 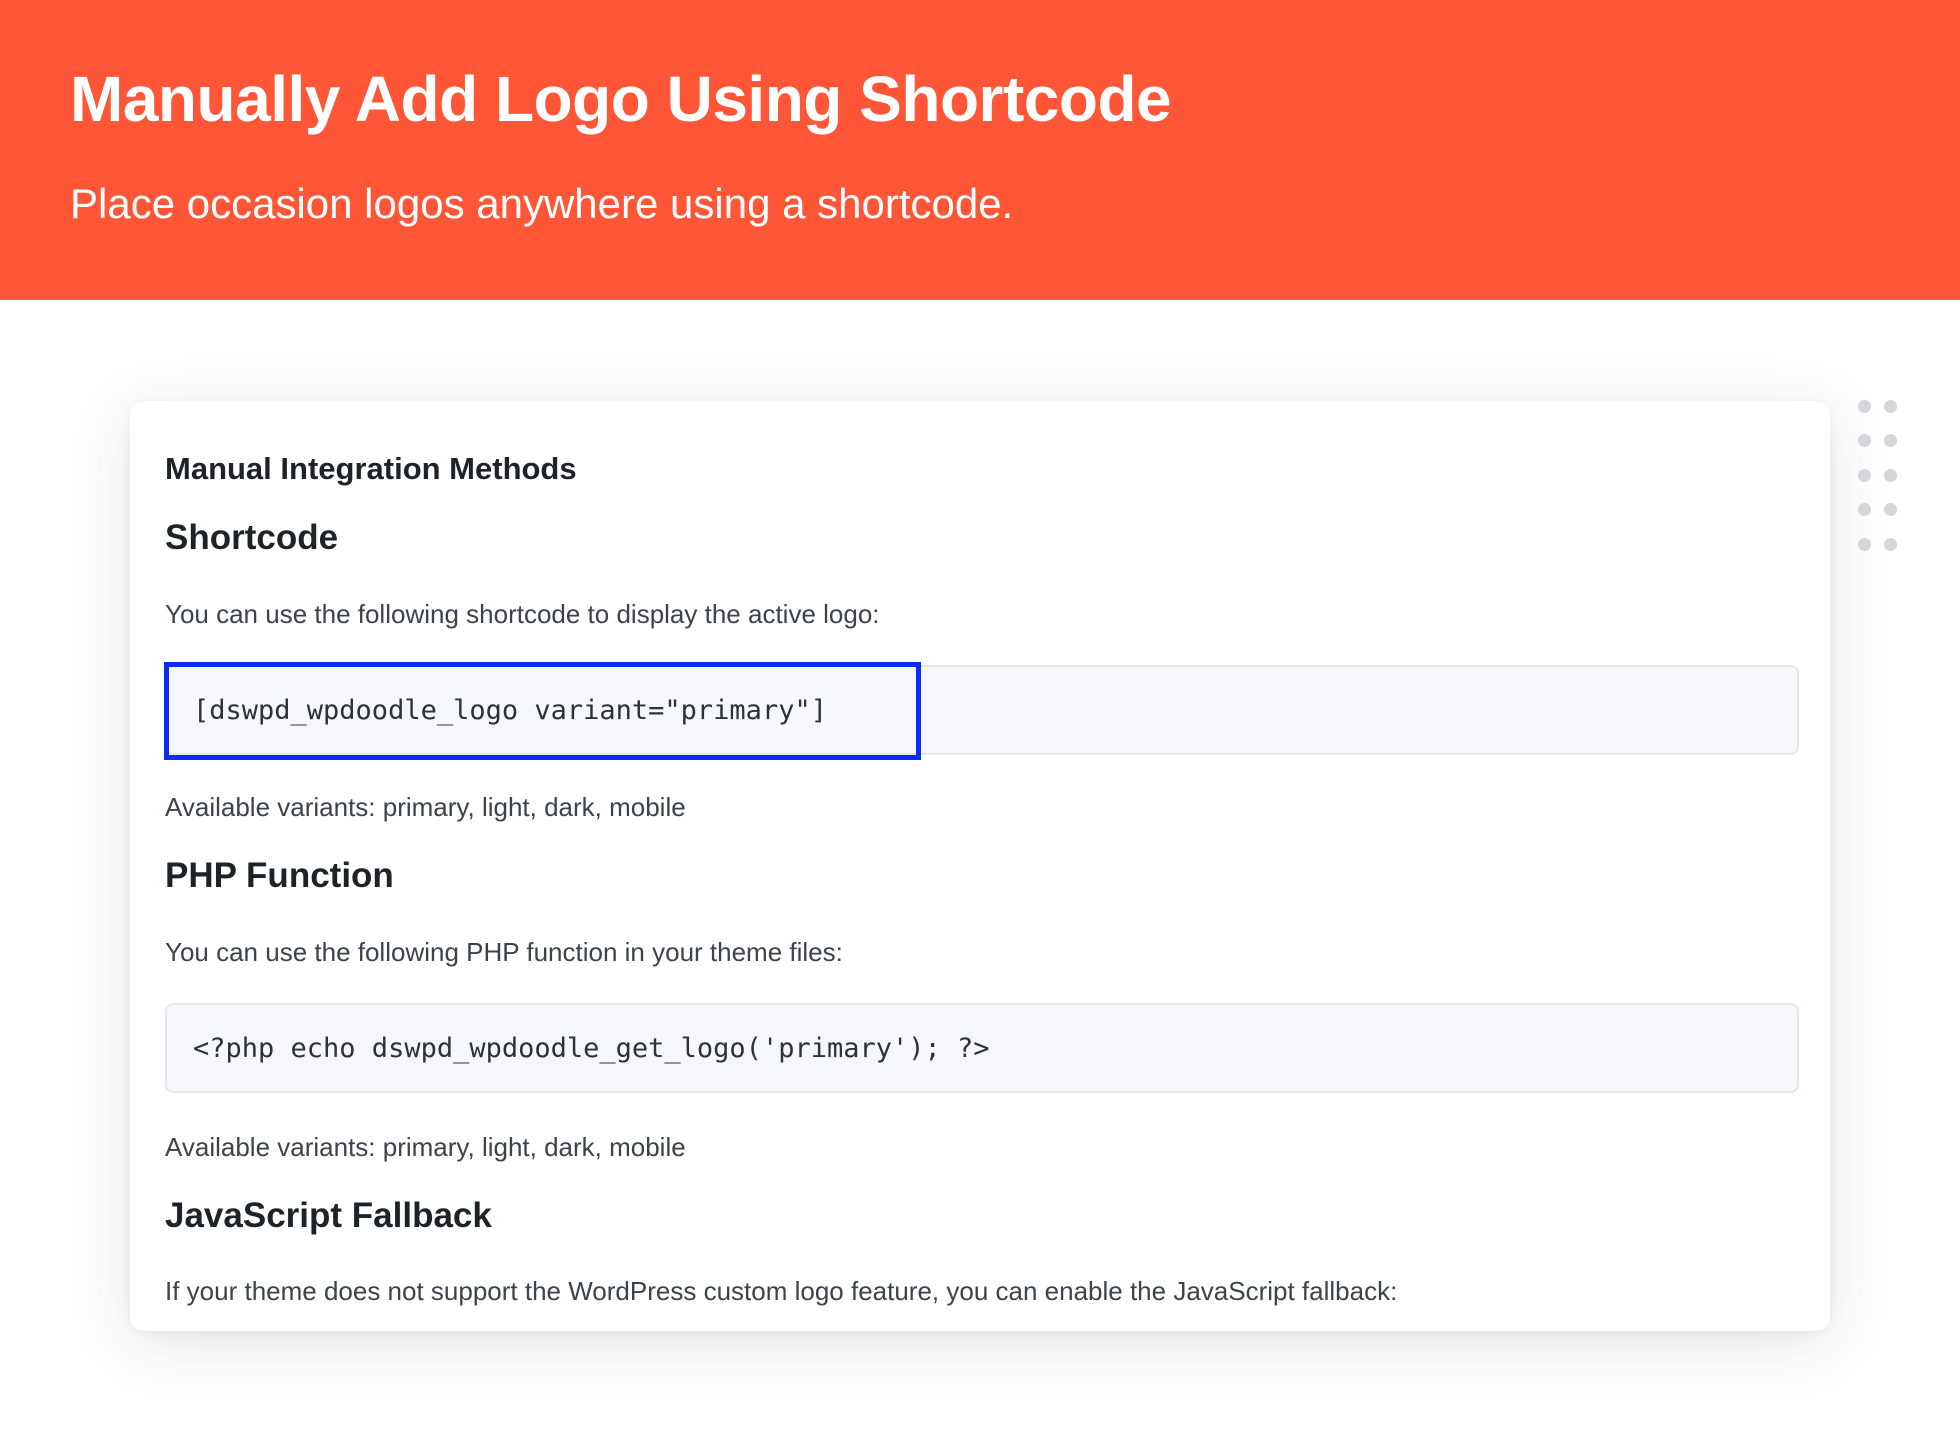 What do you see at coordinates (510, 710) in the screenshot?
I see `shortcode-code: [dswpd_wpdoodle_logo variant="primary"]` at bounding box center [510, 710].